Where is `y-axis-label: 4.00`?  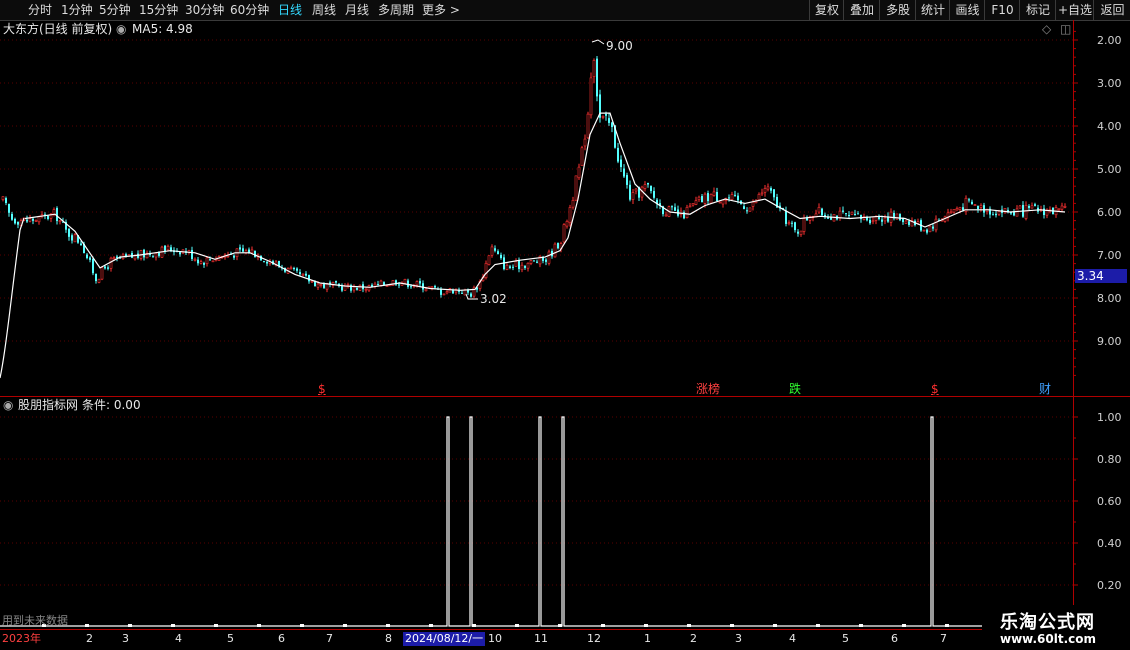
y-axis-label: 4.00 is located at coordinates (1109, 126).